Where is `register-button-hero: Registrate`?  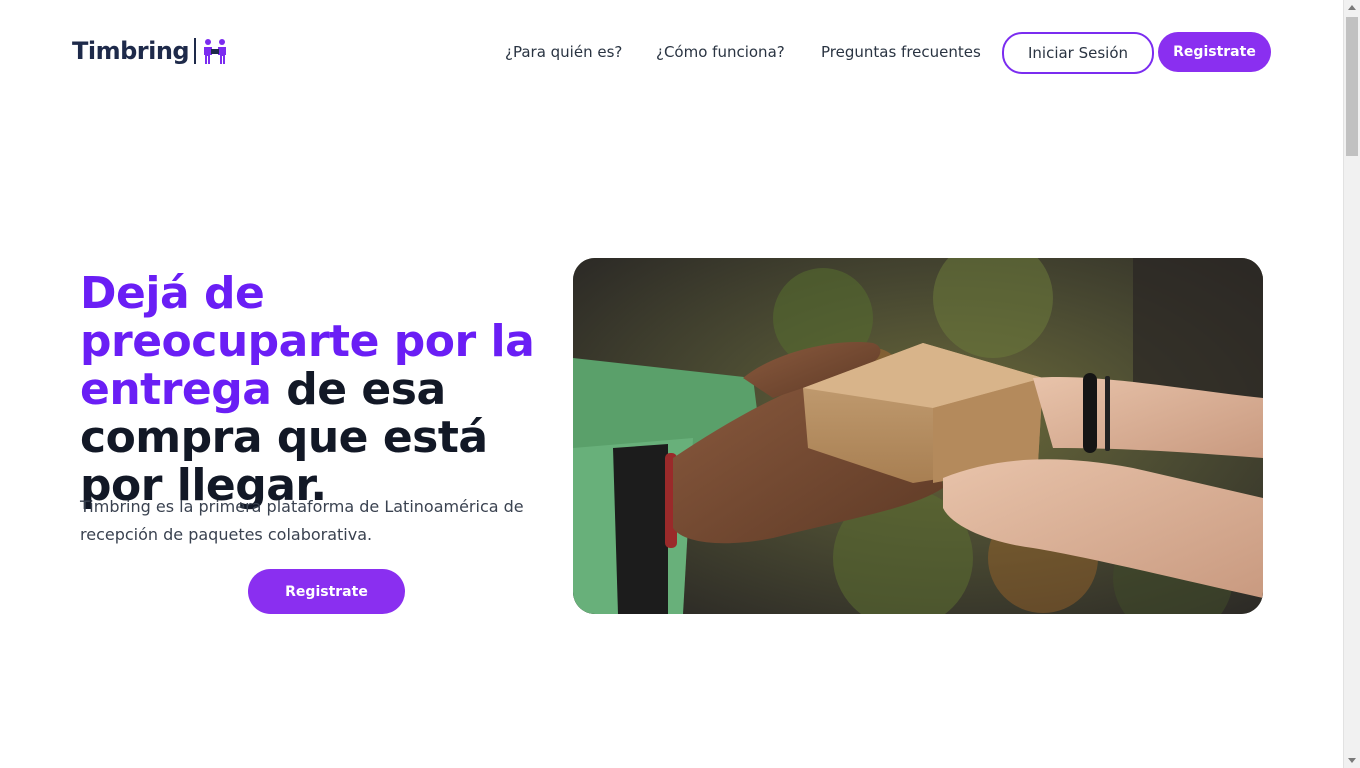 register-button-hero: Registrate is located at coordinates (326, 591).